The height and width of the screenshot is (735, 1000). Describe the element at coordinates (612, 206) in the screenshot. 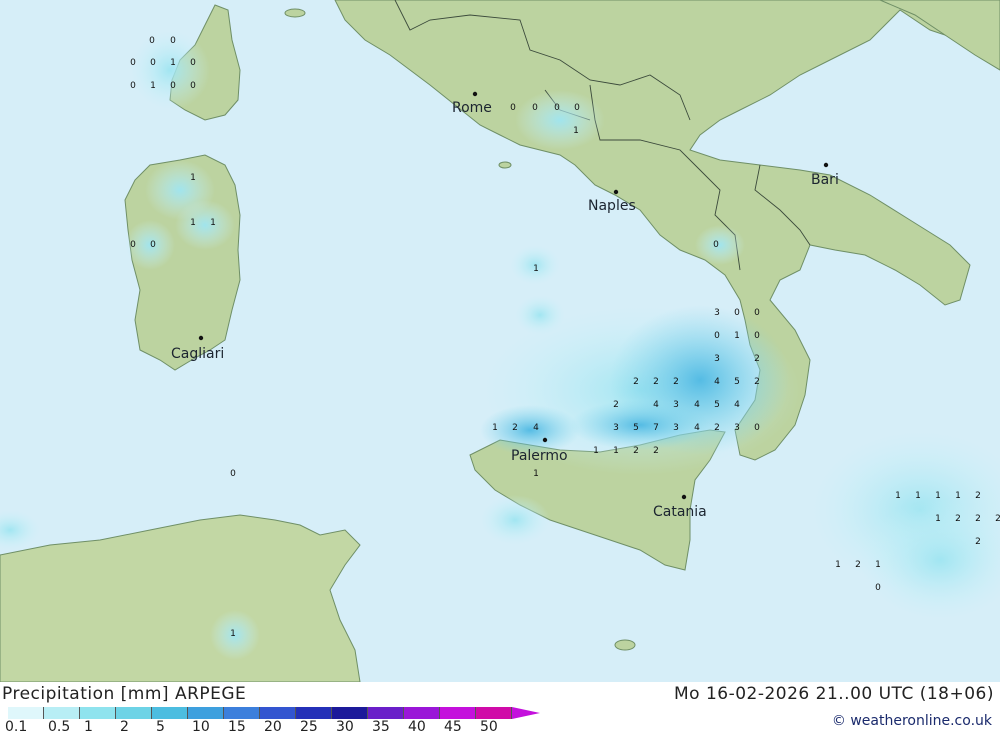

I see `city-label-naples: Naples` at that location.